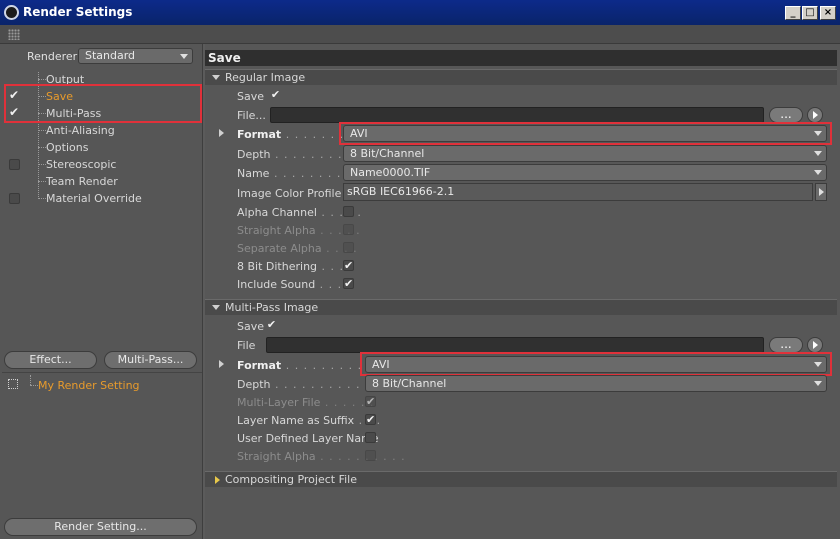  What do you see at coordinates (14, 34) in the screenshot?
I see `grip-icon` at bounding box center [14, 34].